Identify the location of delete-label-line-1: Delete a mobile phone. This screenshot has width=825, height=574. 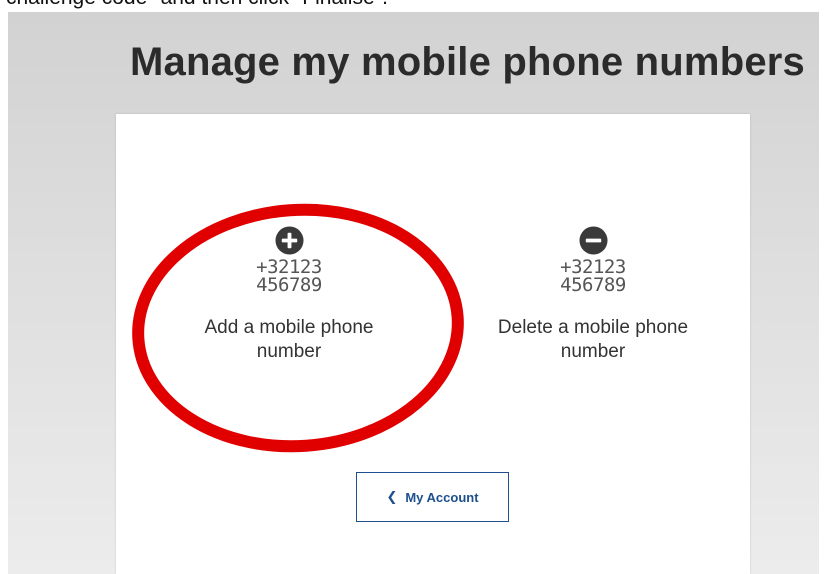
(593, 327).